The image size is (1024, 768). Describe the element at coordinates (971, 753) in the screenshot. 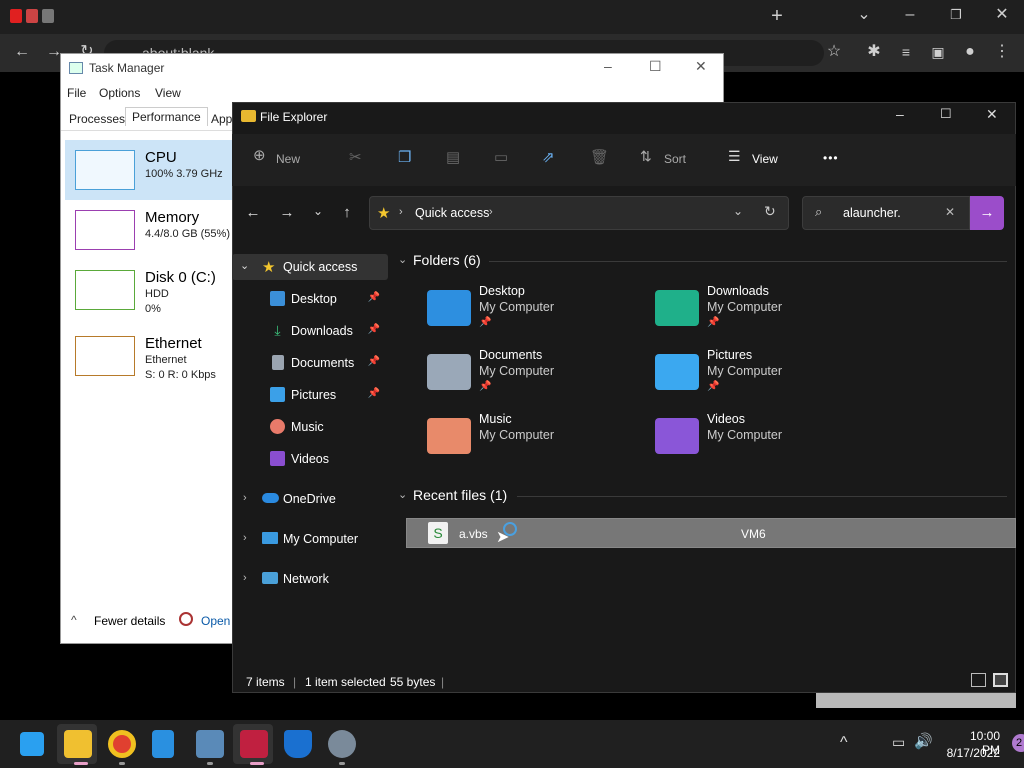

I see `clock-date: 8/17/2022` at that location.